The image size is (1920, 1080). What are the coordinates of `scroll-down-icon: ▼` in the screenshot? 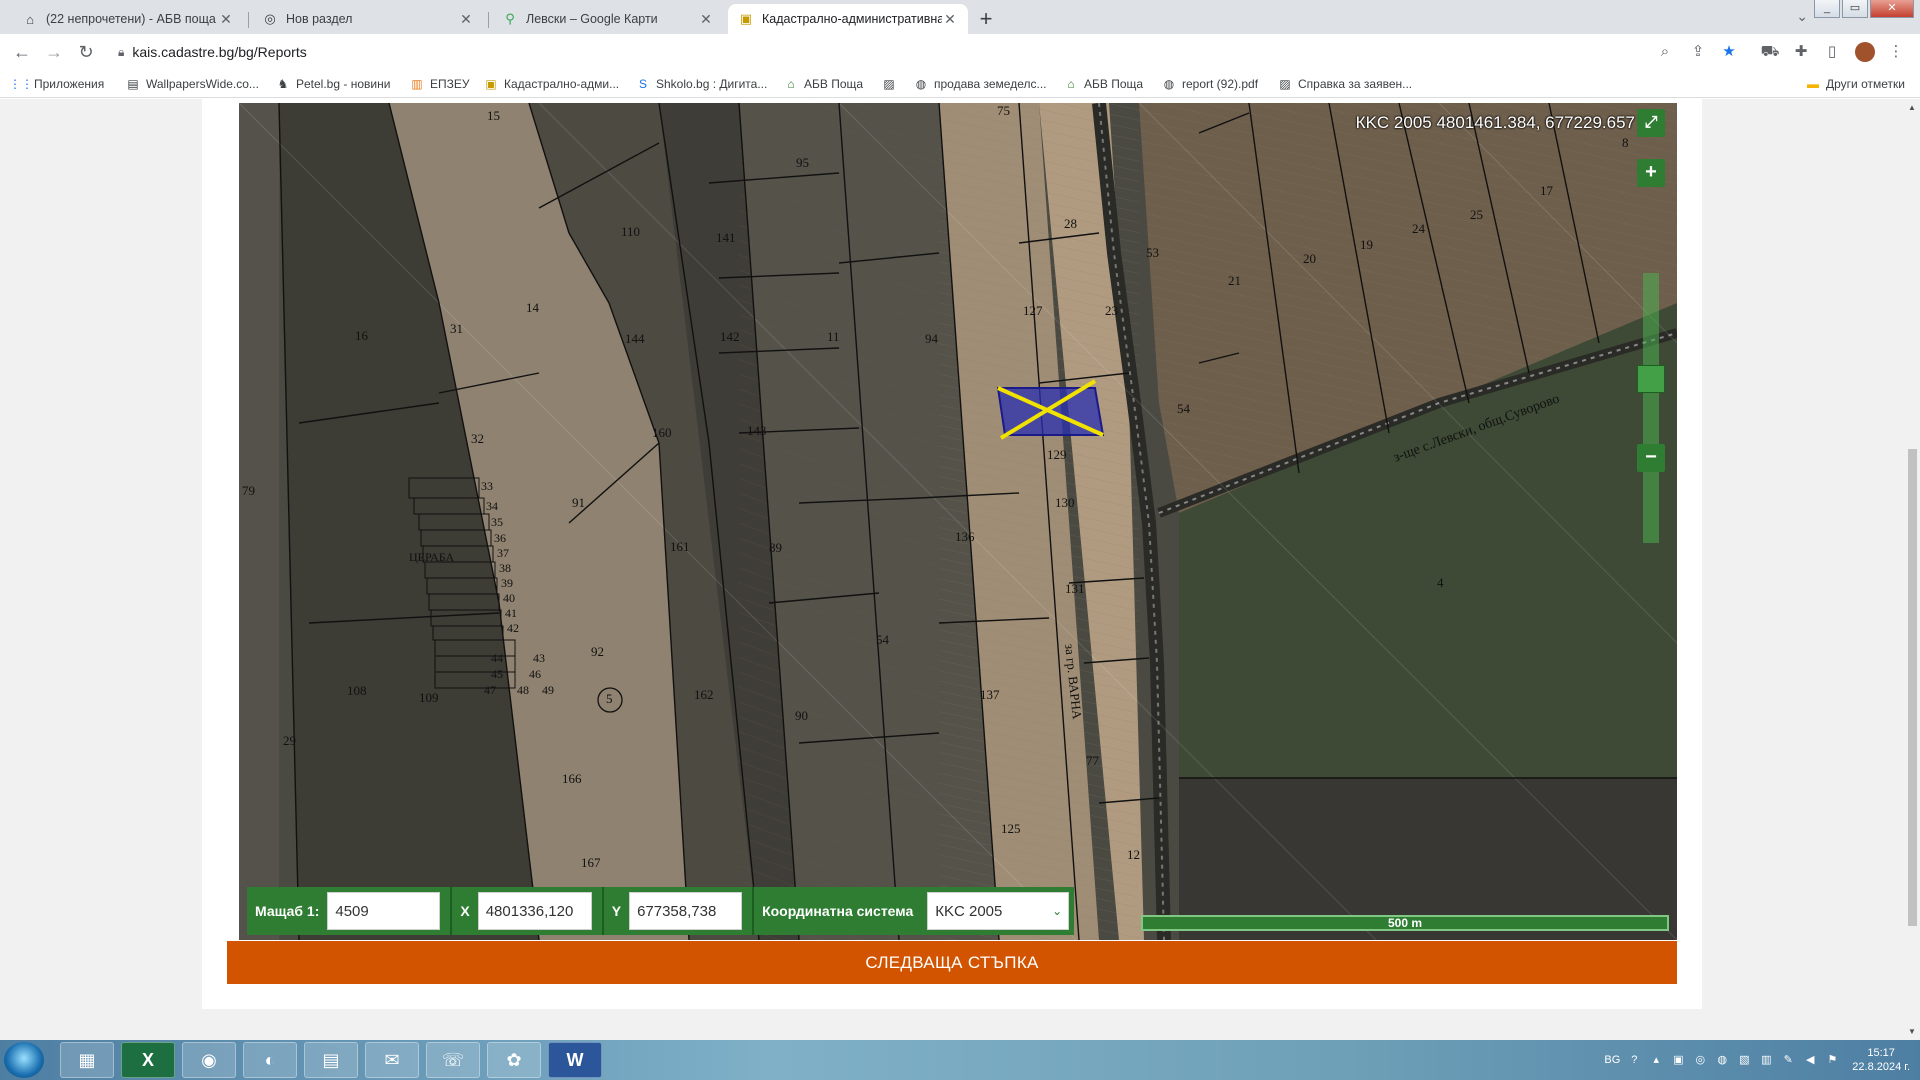 It's located at (1912, 1031).